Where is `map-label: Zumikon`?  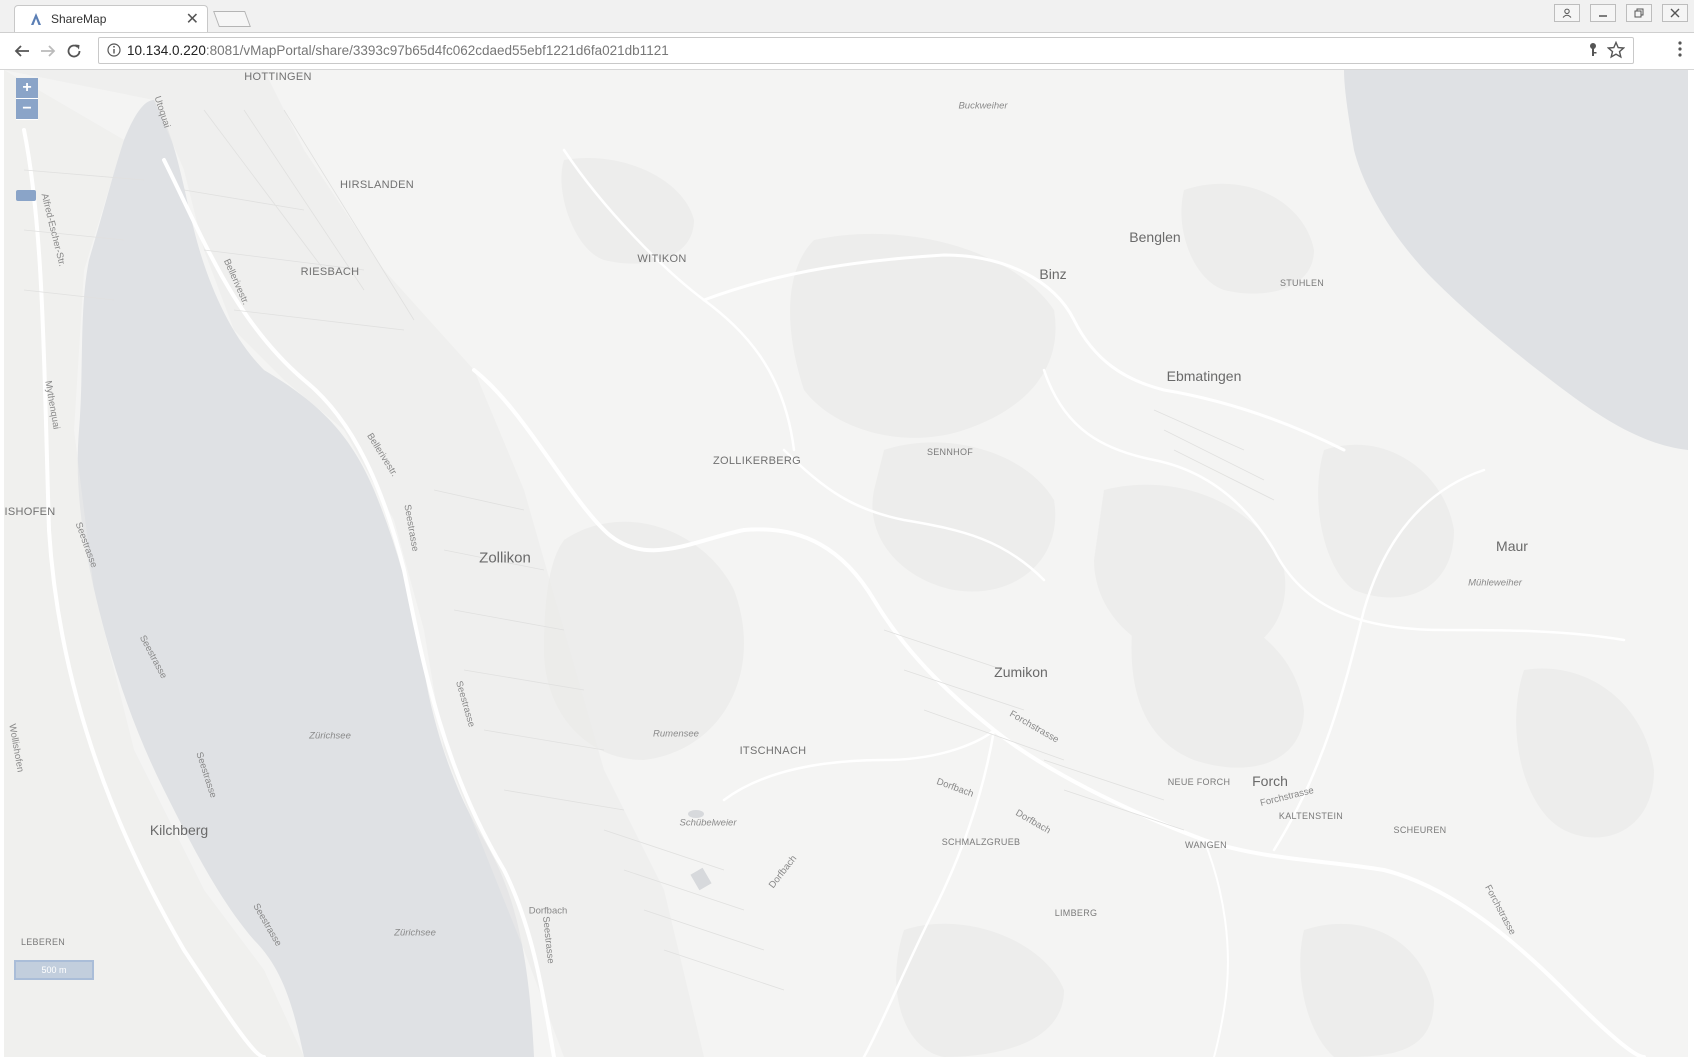 map-label: Zumikon is located at coordinates (1021, 672).